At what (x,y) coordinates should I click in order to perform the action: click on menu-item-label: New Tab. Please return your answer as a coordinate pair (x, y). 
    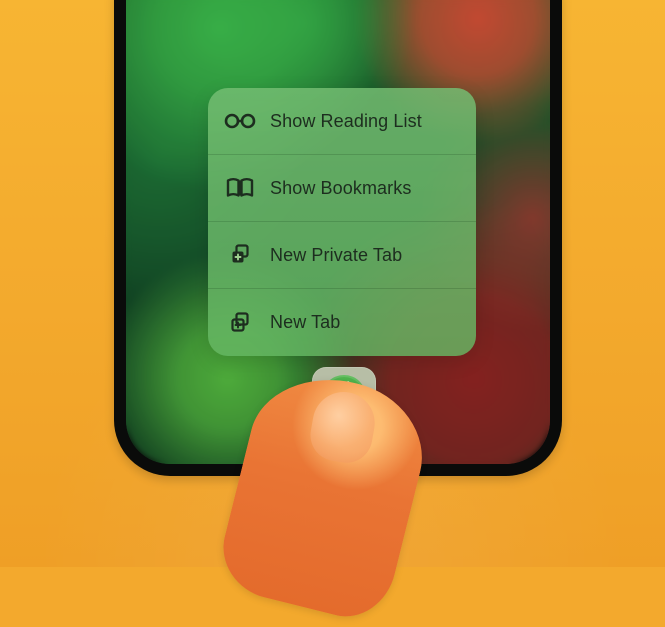
    Looking at the image, I should click on (305, 322).